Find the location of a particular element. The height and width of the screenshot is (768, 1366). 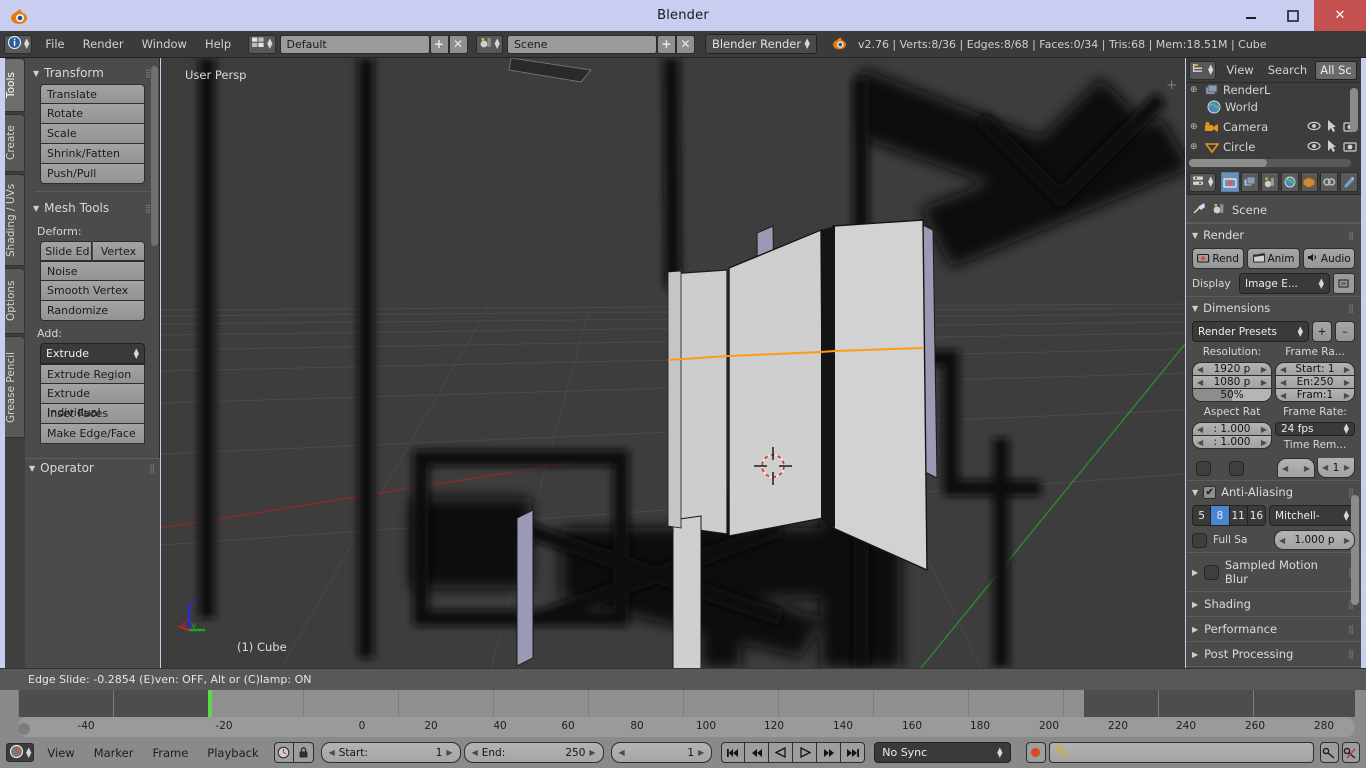

render-engine-selector: Blender Render ▲ ▼ is located at coordinates (760, 44).